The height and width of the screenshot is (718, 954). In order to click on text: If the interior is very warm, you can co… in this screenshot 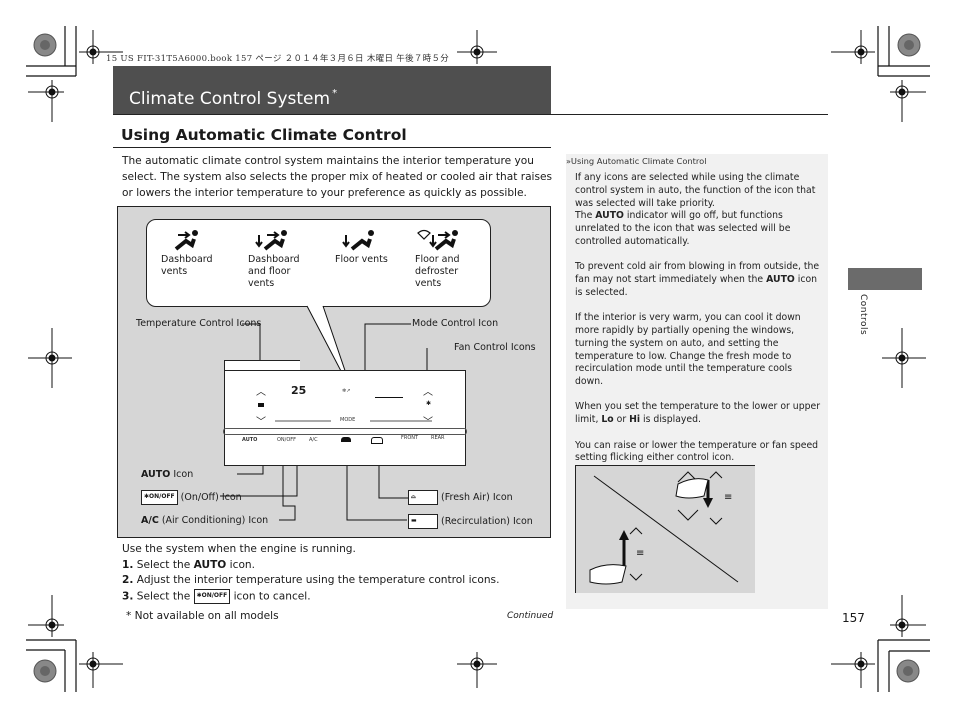, I will do `click(688, 350)`.